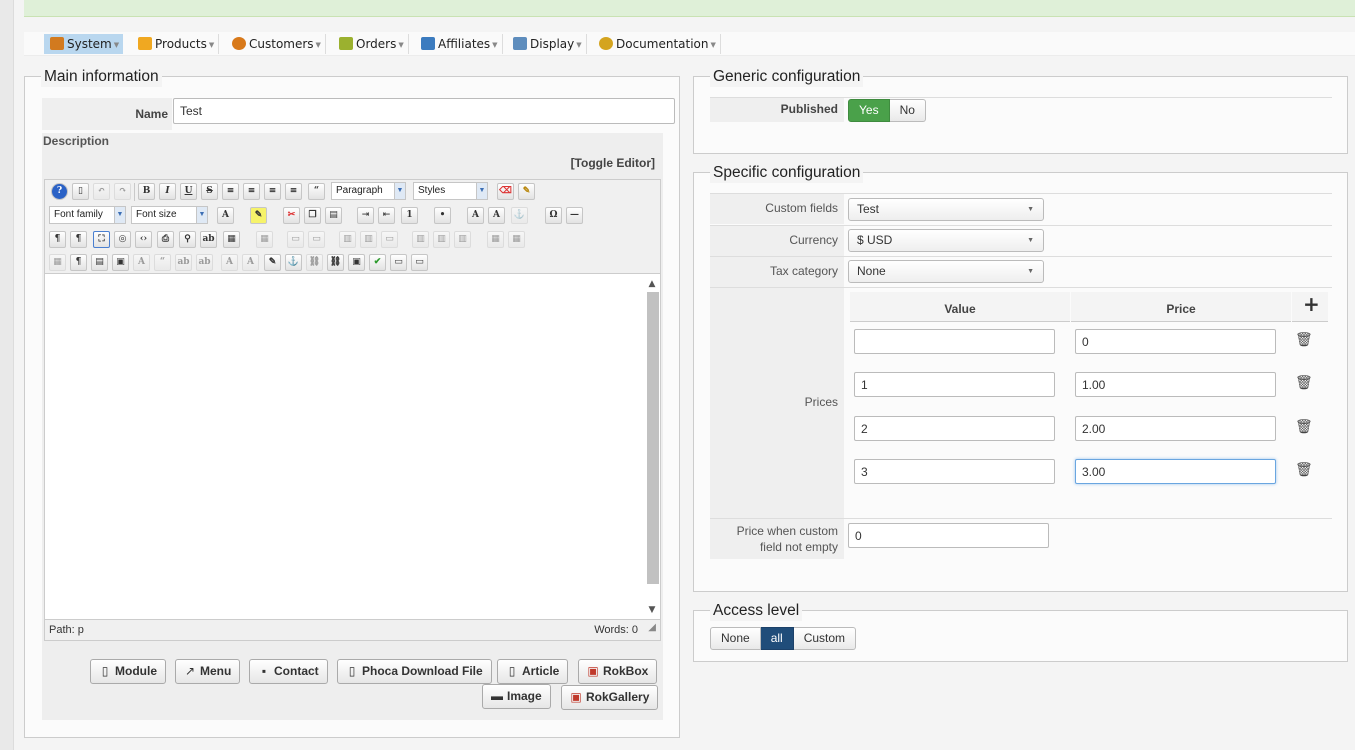  I want to click on add-price-icon: +, so click(1311, 304).